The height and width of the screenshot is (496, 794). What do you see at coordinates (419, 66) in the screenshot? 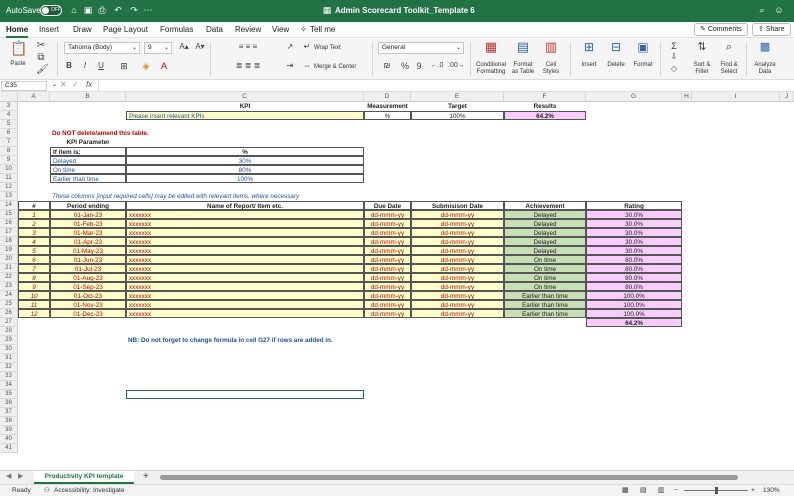
I see `comma-icon: 9` at bounding box center [419, 66].